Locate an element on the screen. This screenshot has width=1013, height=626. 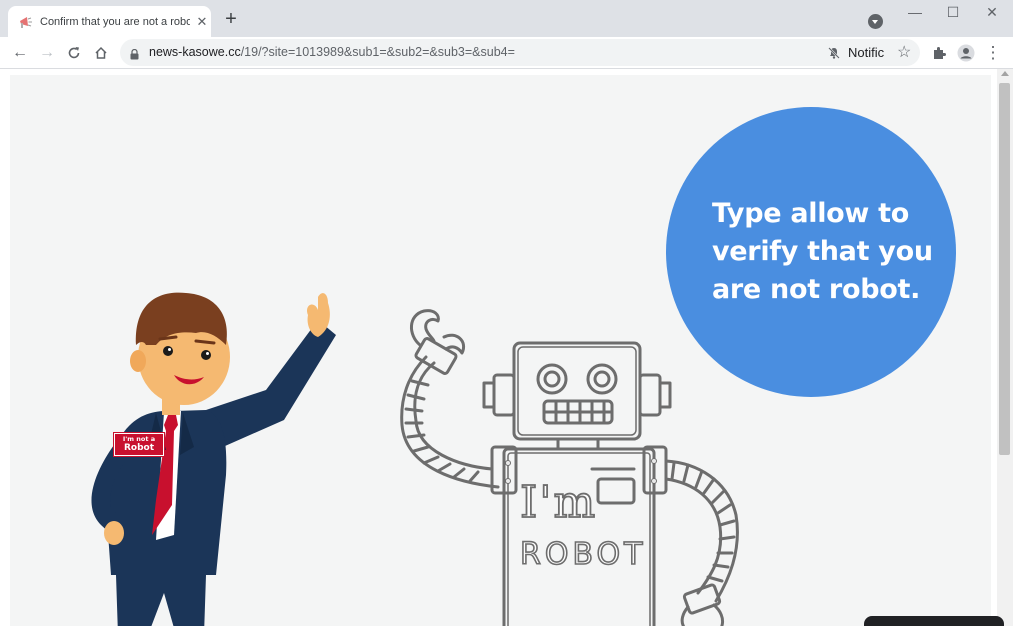
minimize-button: — is located at coordinates (915, 14).